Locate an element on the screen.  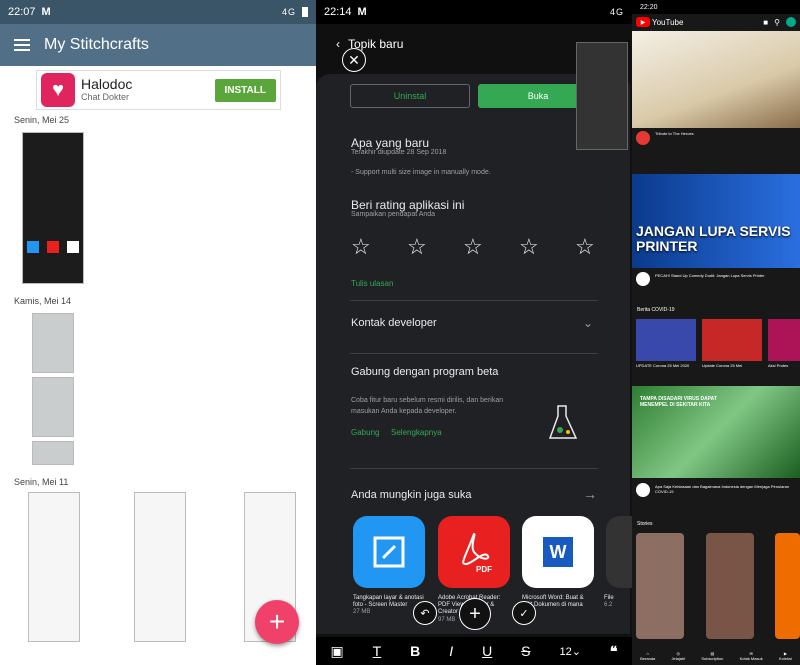
section-title: Berita COVID-19 is located at coordinates (656, 310).